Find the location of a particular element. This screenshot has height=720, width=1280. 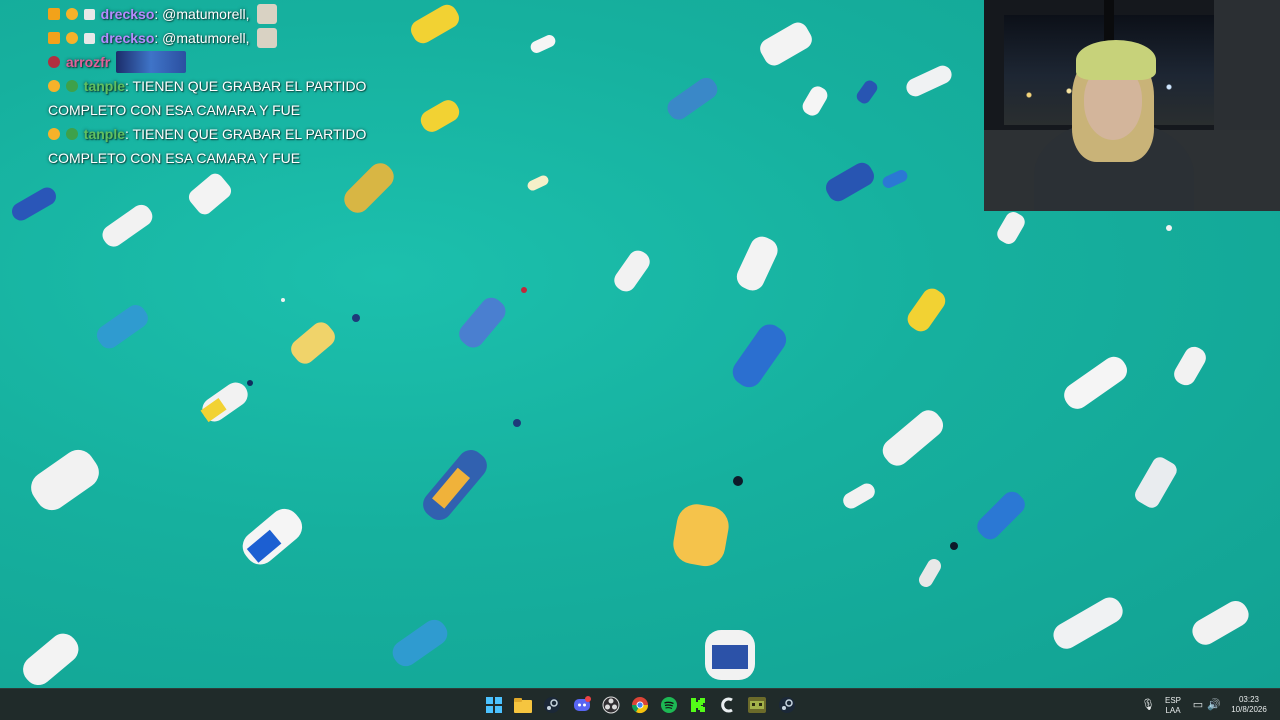

language-code: ESP is located at coordinates (1172, 700).